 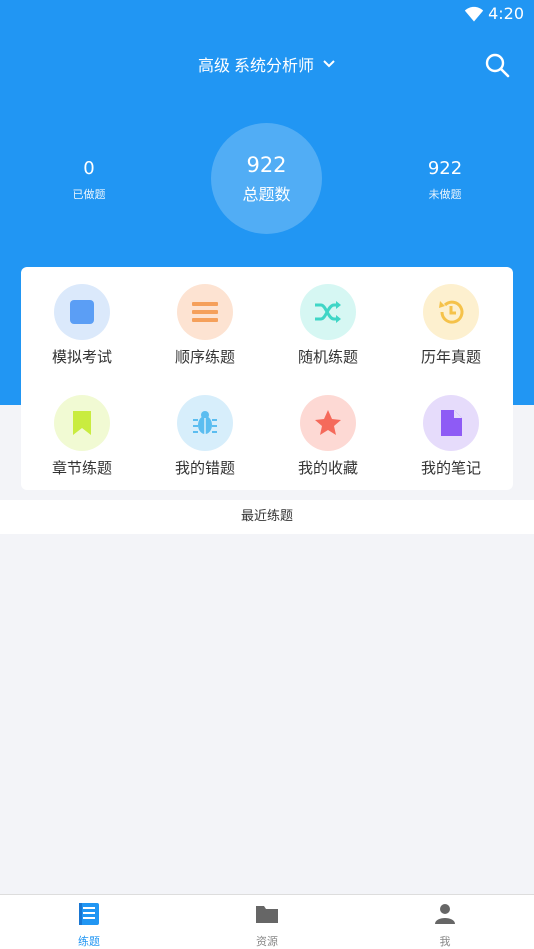 What do you see at coordinates (474, 14) in the screenshot?
I see `wifi-icon` at bounding box center [474, 14].